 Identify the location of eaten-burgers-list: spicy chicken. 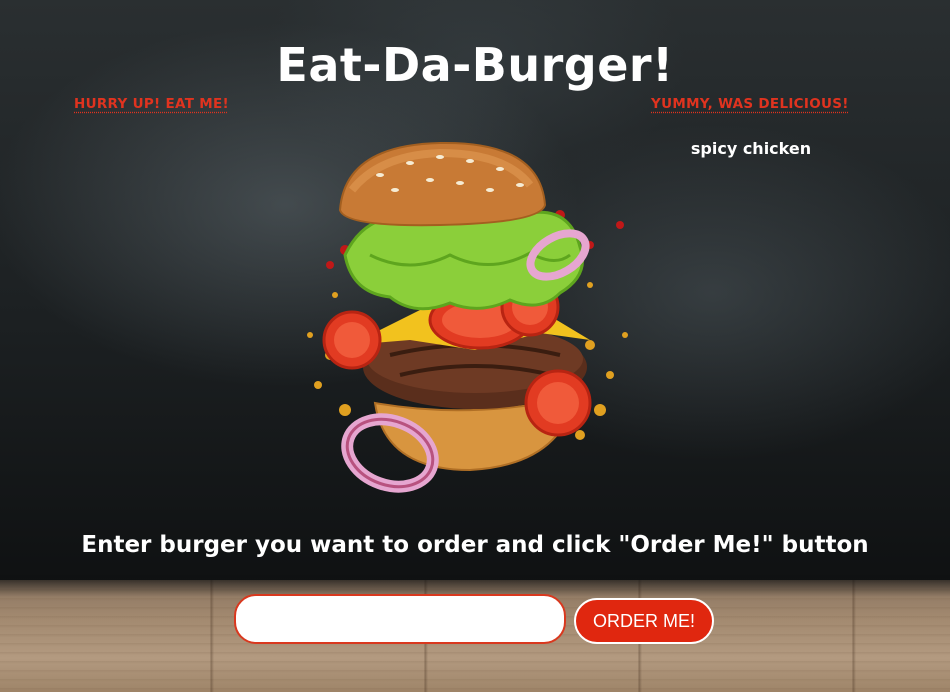
(751, 149).